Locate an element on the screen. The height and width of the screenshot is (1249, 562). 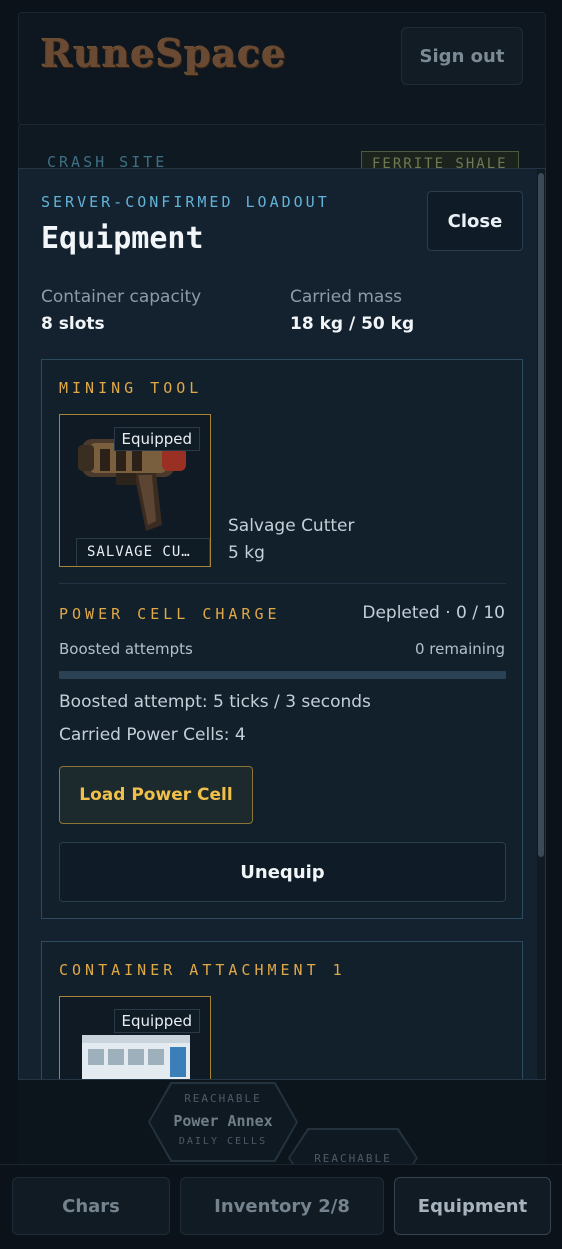
top-bar: RuneSpace Sign out is located at coordinates (282, 69).